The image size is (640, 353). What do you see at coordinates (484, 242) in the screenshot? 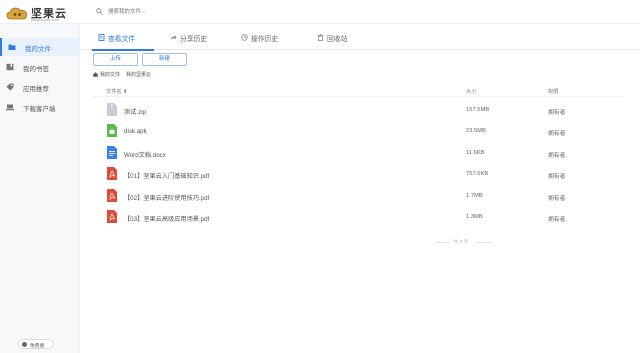
I see `footer-divider` at bounding box center [484, 242].